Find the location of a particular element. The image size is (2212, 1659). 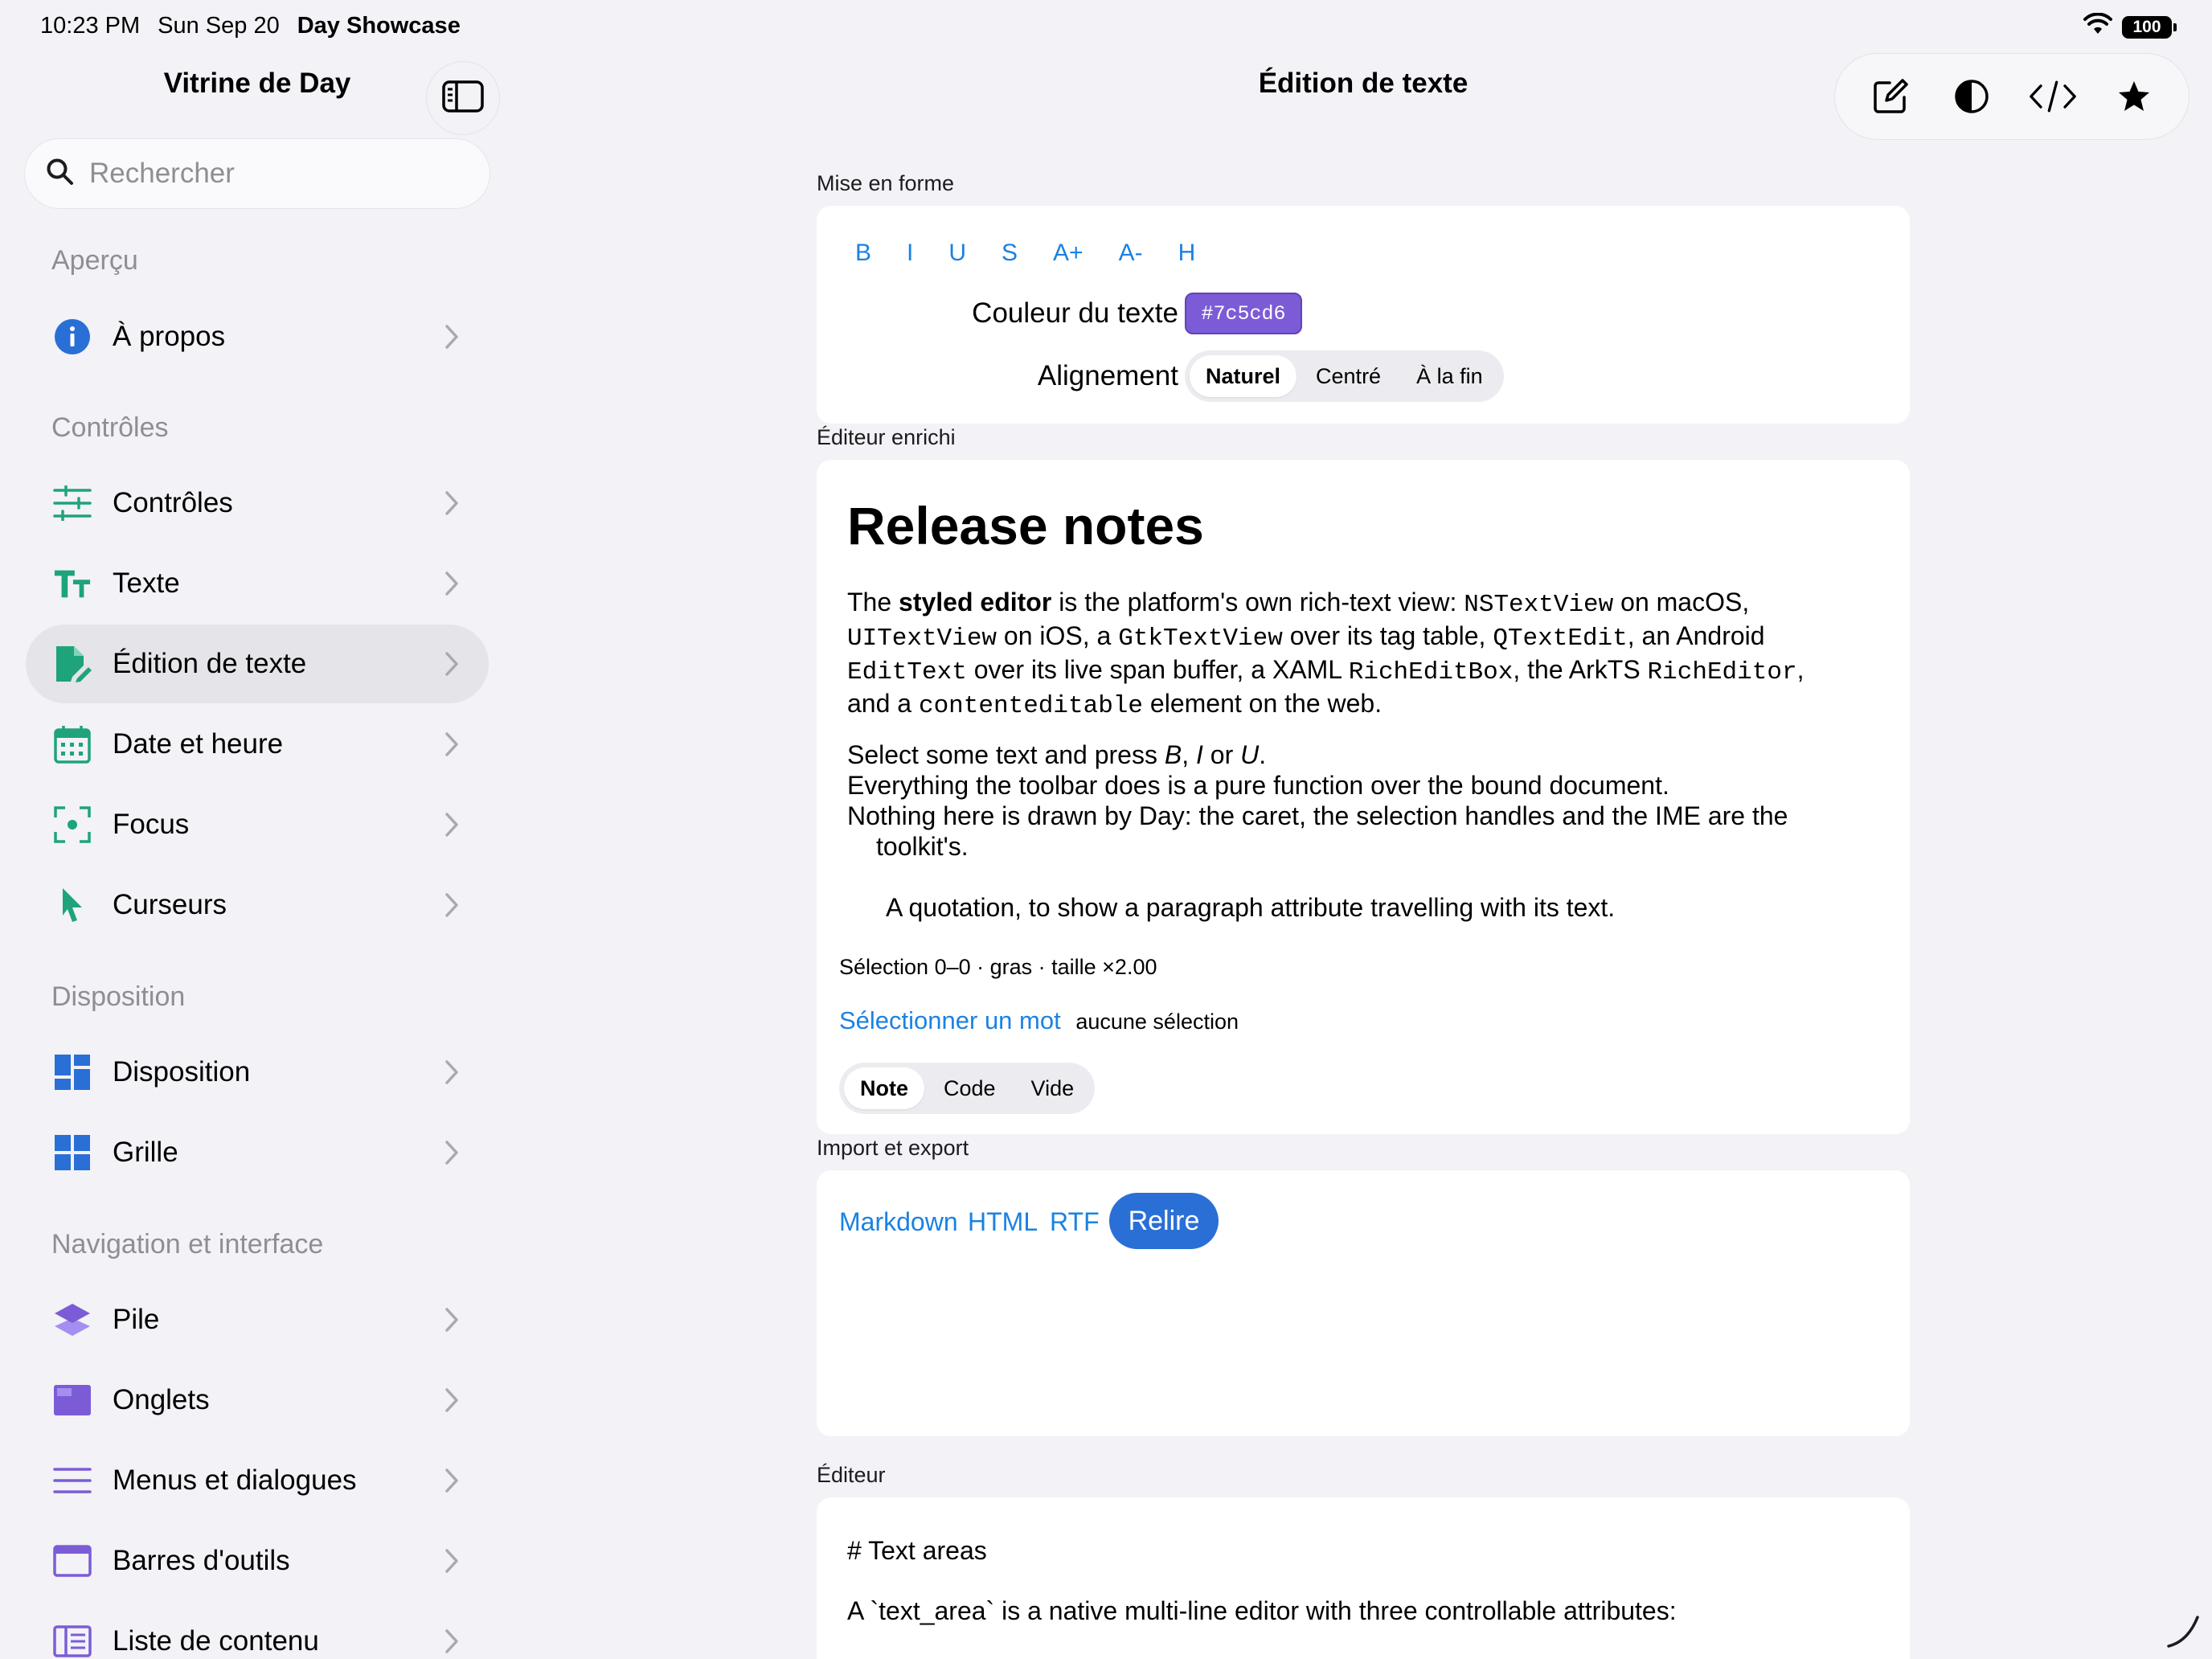

search-field is located at coordinates (257, 173).